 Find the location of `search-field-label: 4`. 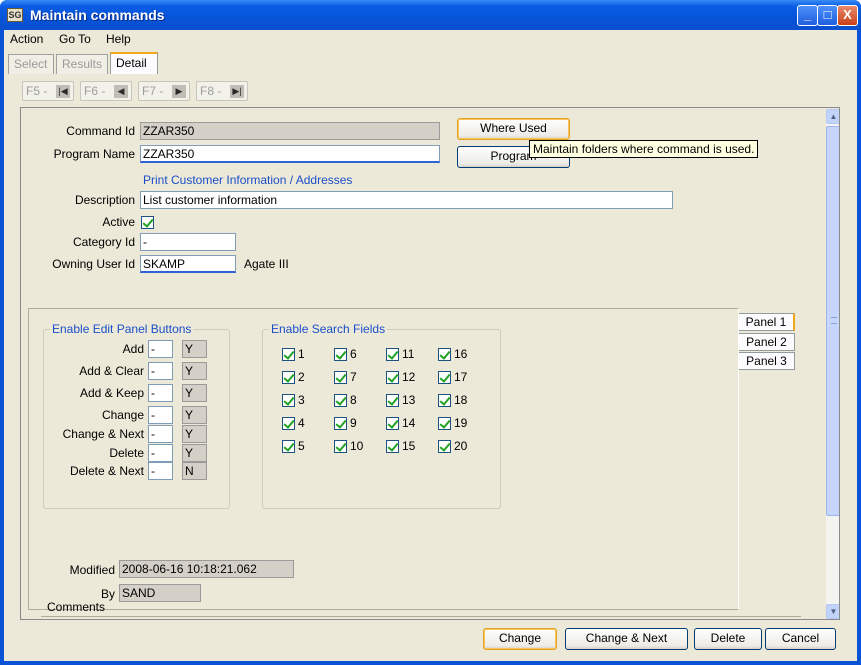

search-field-label: 4 is located at coordinates (301, 423).